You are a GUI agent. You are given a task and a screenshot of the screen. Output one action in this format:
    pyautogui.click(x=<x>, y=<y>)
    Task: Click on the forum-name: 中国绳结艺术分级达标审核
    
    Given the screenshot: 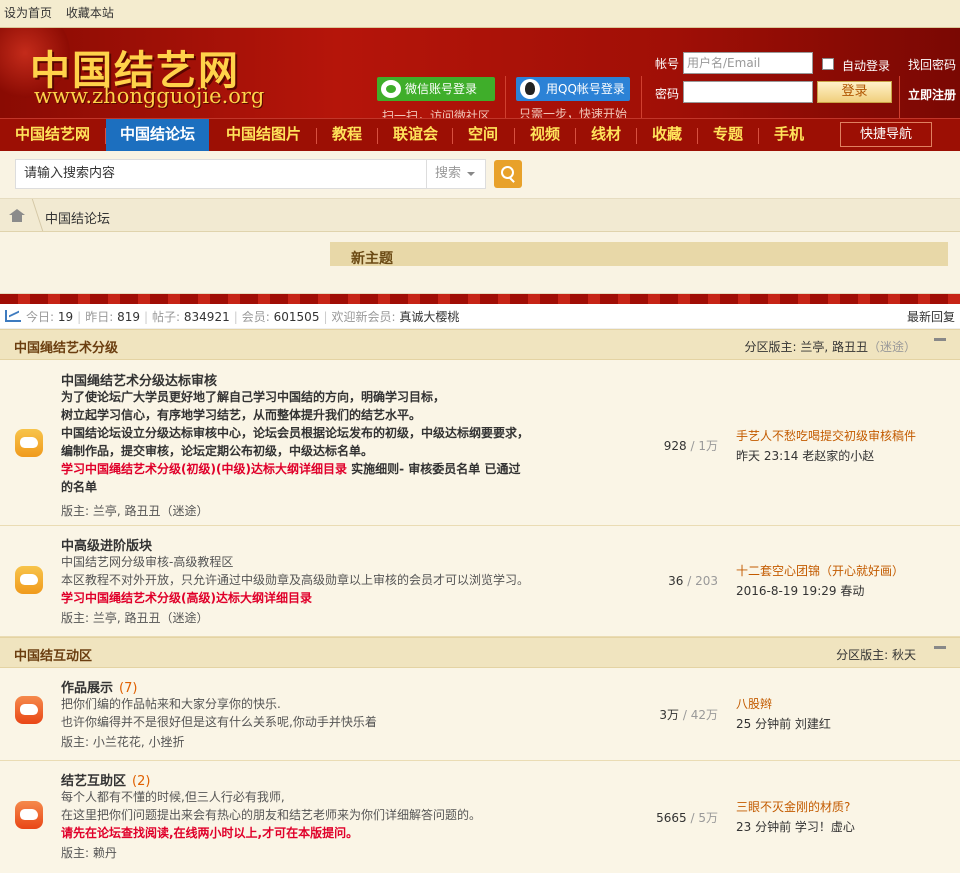 What is the action you would take?
    pyautogui.click(x=139, y=379)
    